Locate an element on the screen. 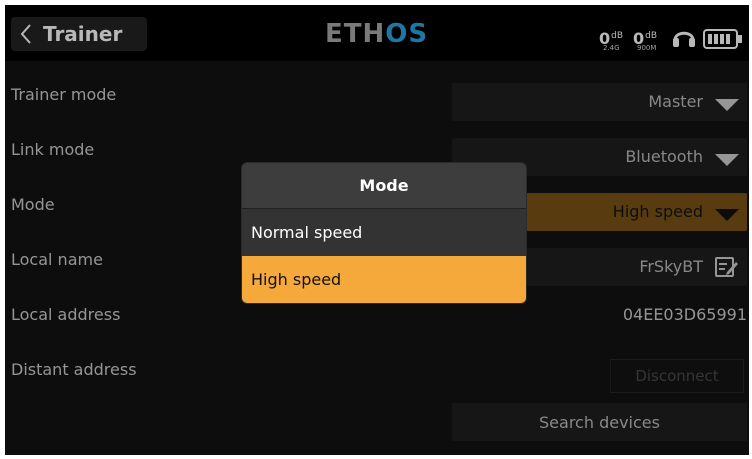  dialog-option-normal-speed: Normal speed is located at coordinates (384, 232).